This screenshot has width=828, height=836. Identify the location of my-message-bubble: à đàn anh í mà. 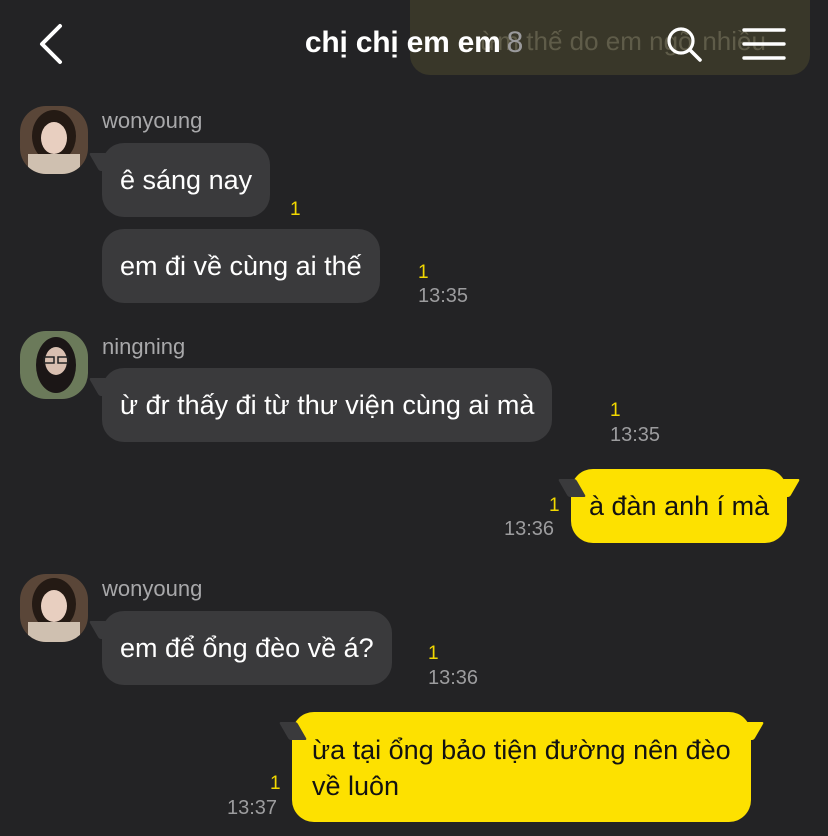
(679, 506).